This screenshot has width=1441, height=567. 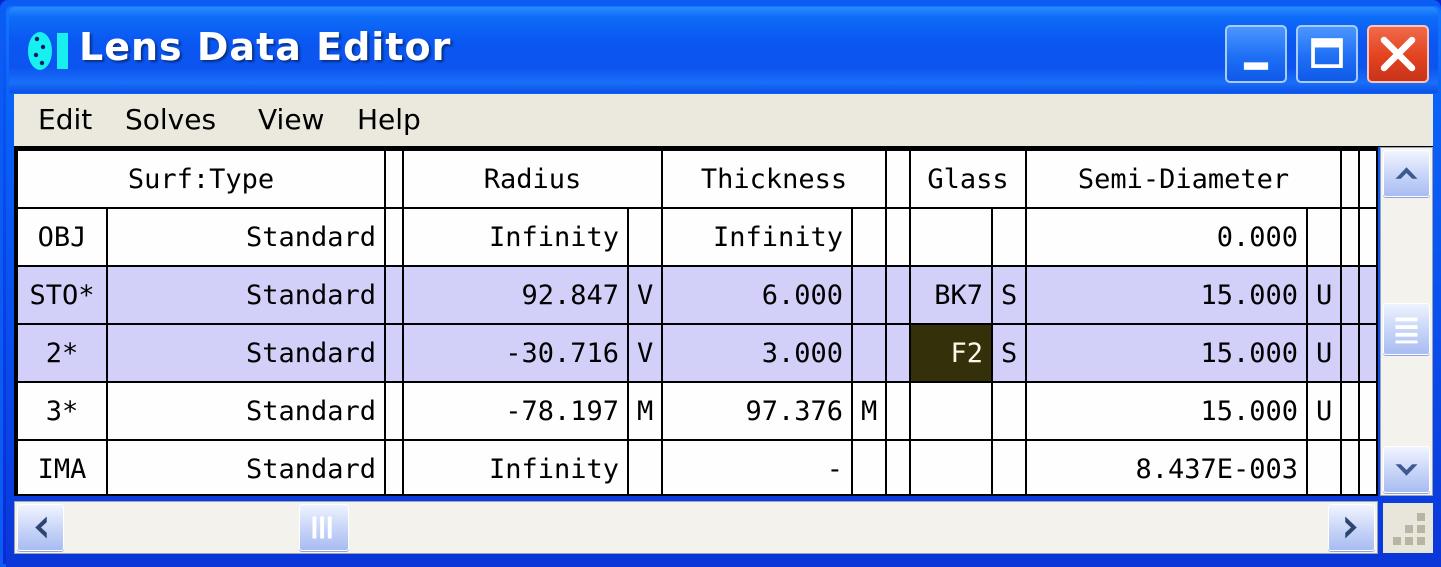 What do you see at coordinates (1167, 237) in the screenshot?
I see `cell-semi-diameter: 0.000` at bounding box center [1167, 237].